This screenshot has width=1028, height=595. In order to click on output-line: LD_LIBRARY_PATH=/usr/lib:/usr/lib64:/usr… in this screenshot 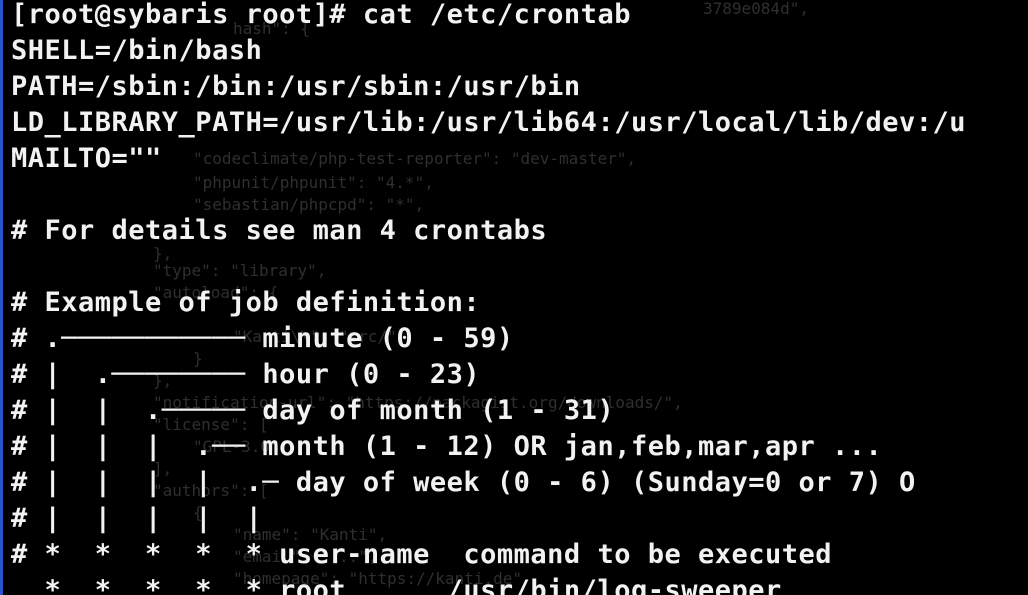, I will do `click(489, 122)`.